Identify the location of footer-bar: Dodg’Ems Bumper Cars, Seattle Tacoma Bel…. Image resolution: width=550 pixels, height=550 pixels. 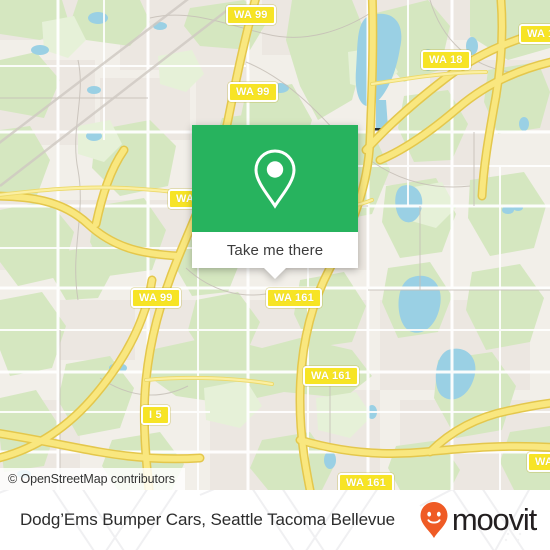
(275, 520).